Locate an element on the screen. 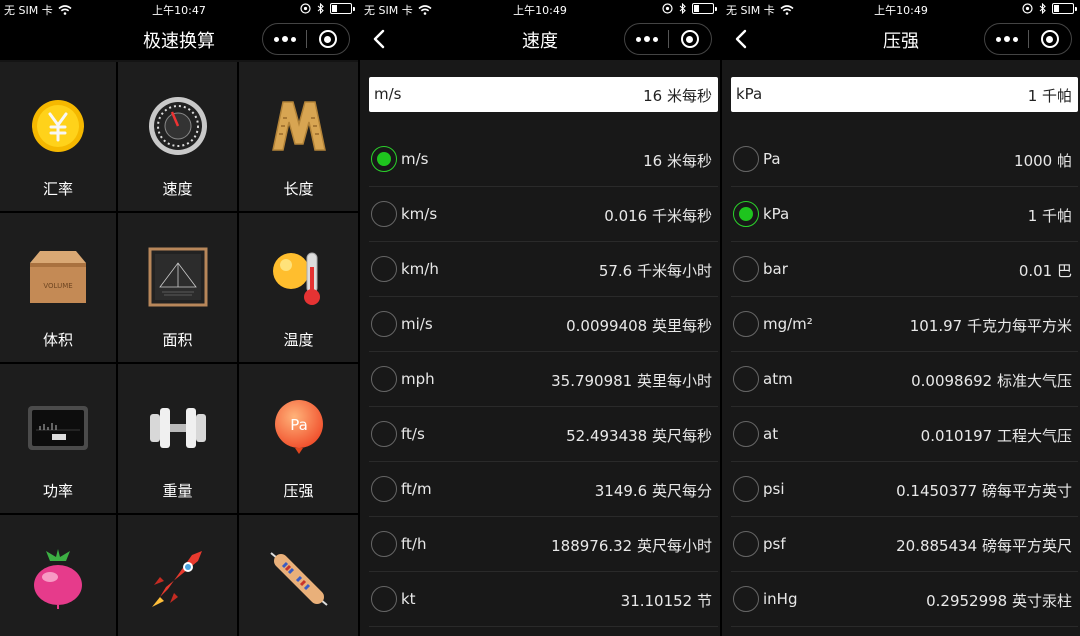 This screenshot has height=636, width=1080. unit-row: kt 31.10152 节 is located at coordinates (543, 599).